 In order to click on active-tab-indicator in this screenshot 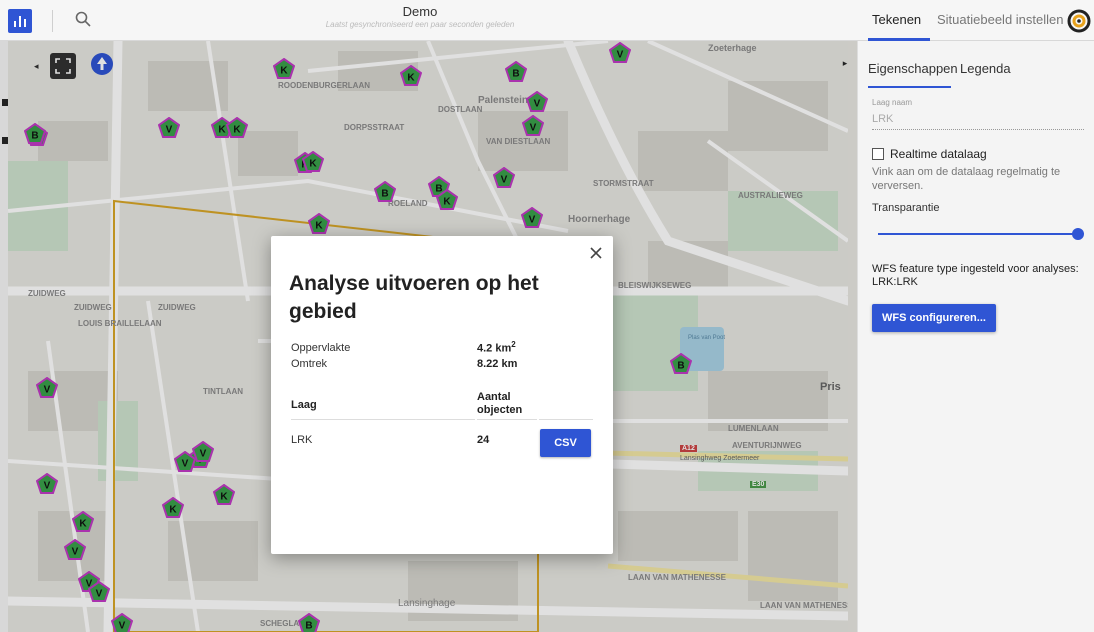, I will do `click(909, 87)`.